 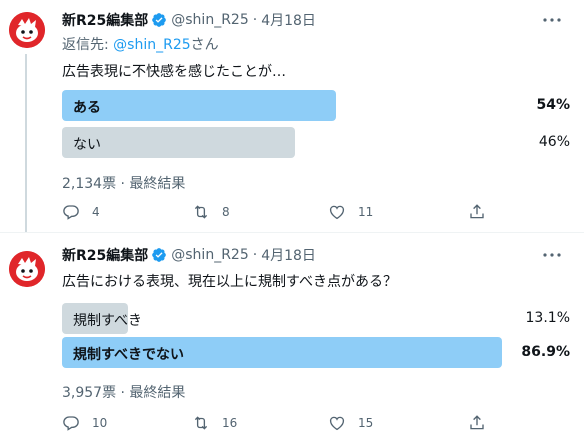 I want to click on retweet-button: 8, so click(x=211, y=212).